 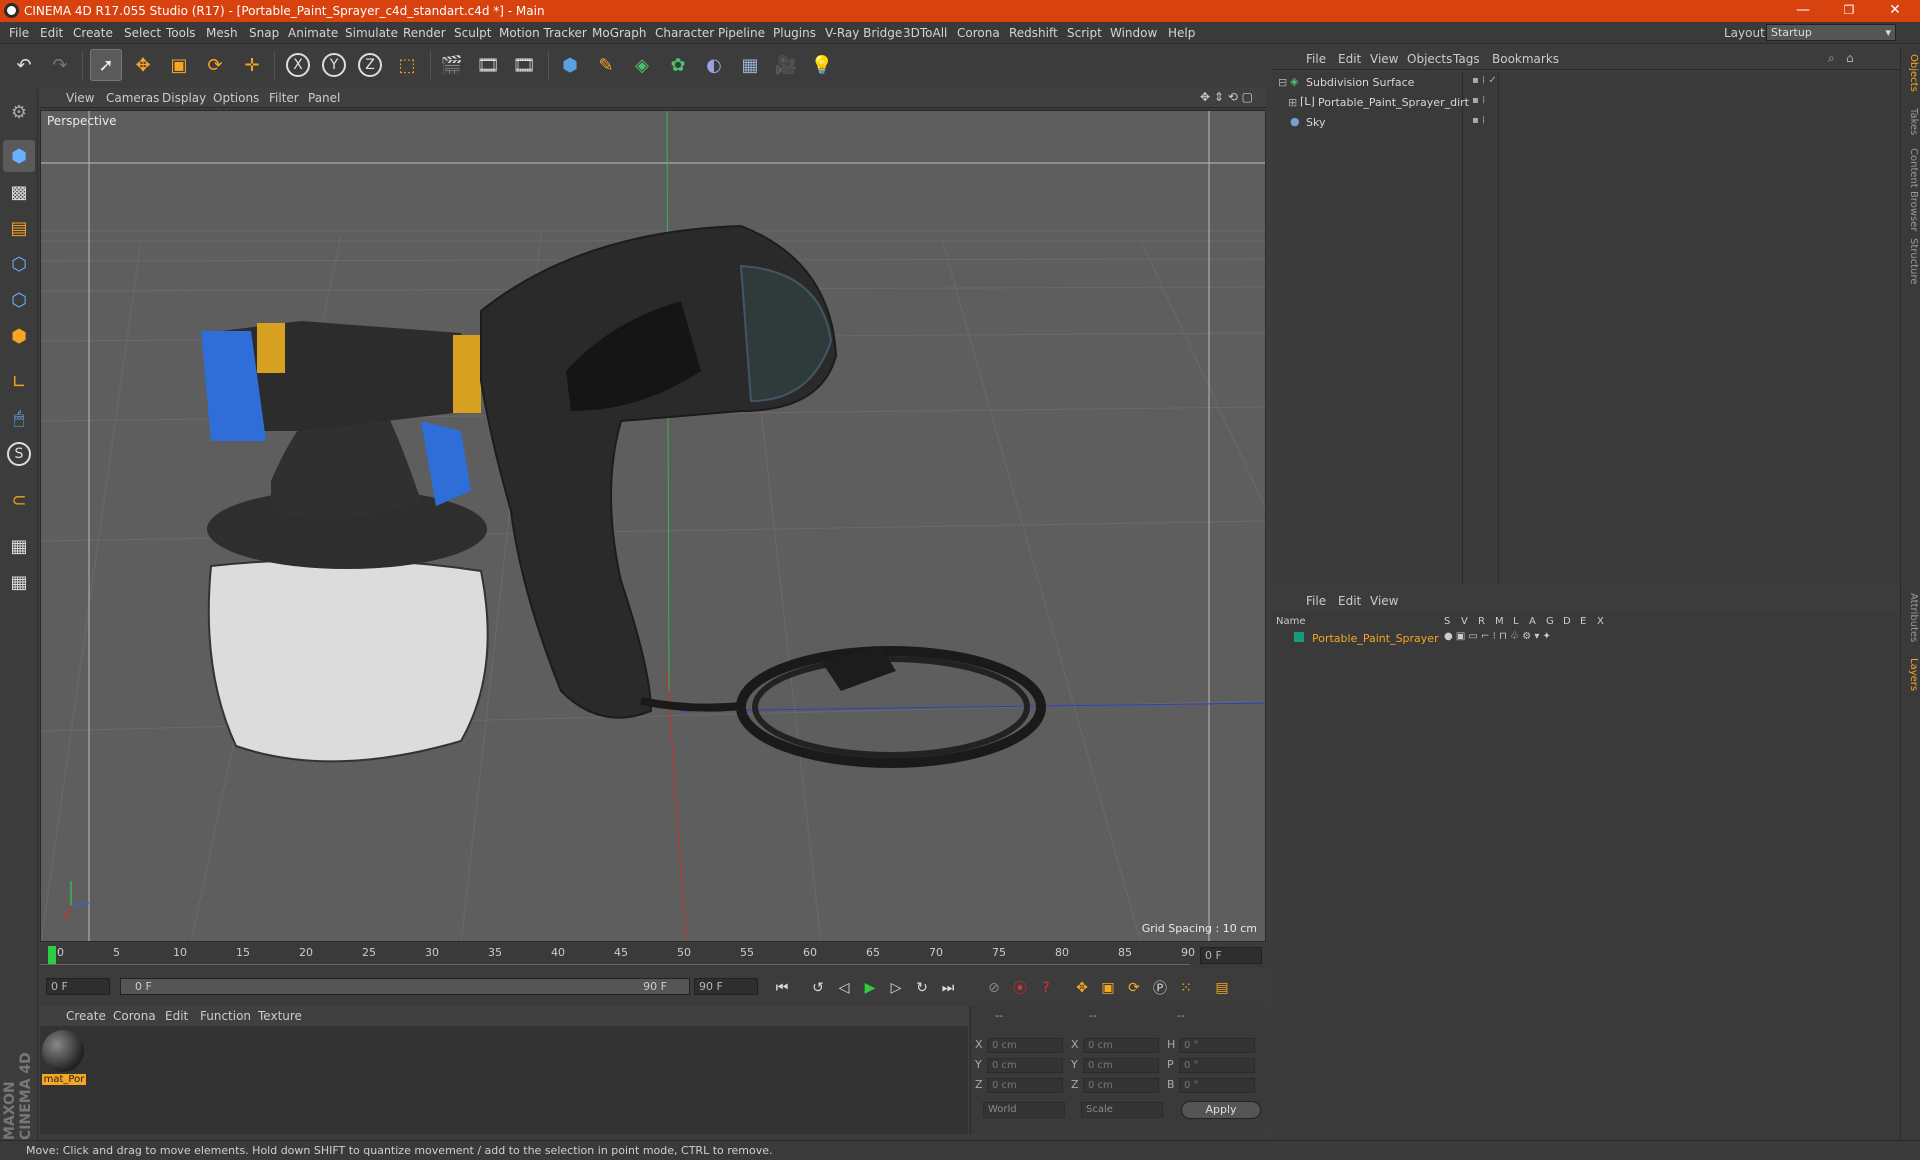 What do you see at coordinates (741, 33) in the screenshot?
I see `menu-pipeline: Pipeline` at bounding box center [741, 33].